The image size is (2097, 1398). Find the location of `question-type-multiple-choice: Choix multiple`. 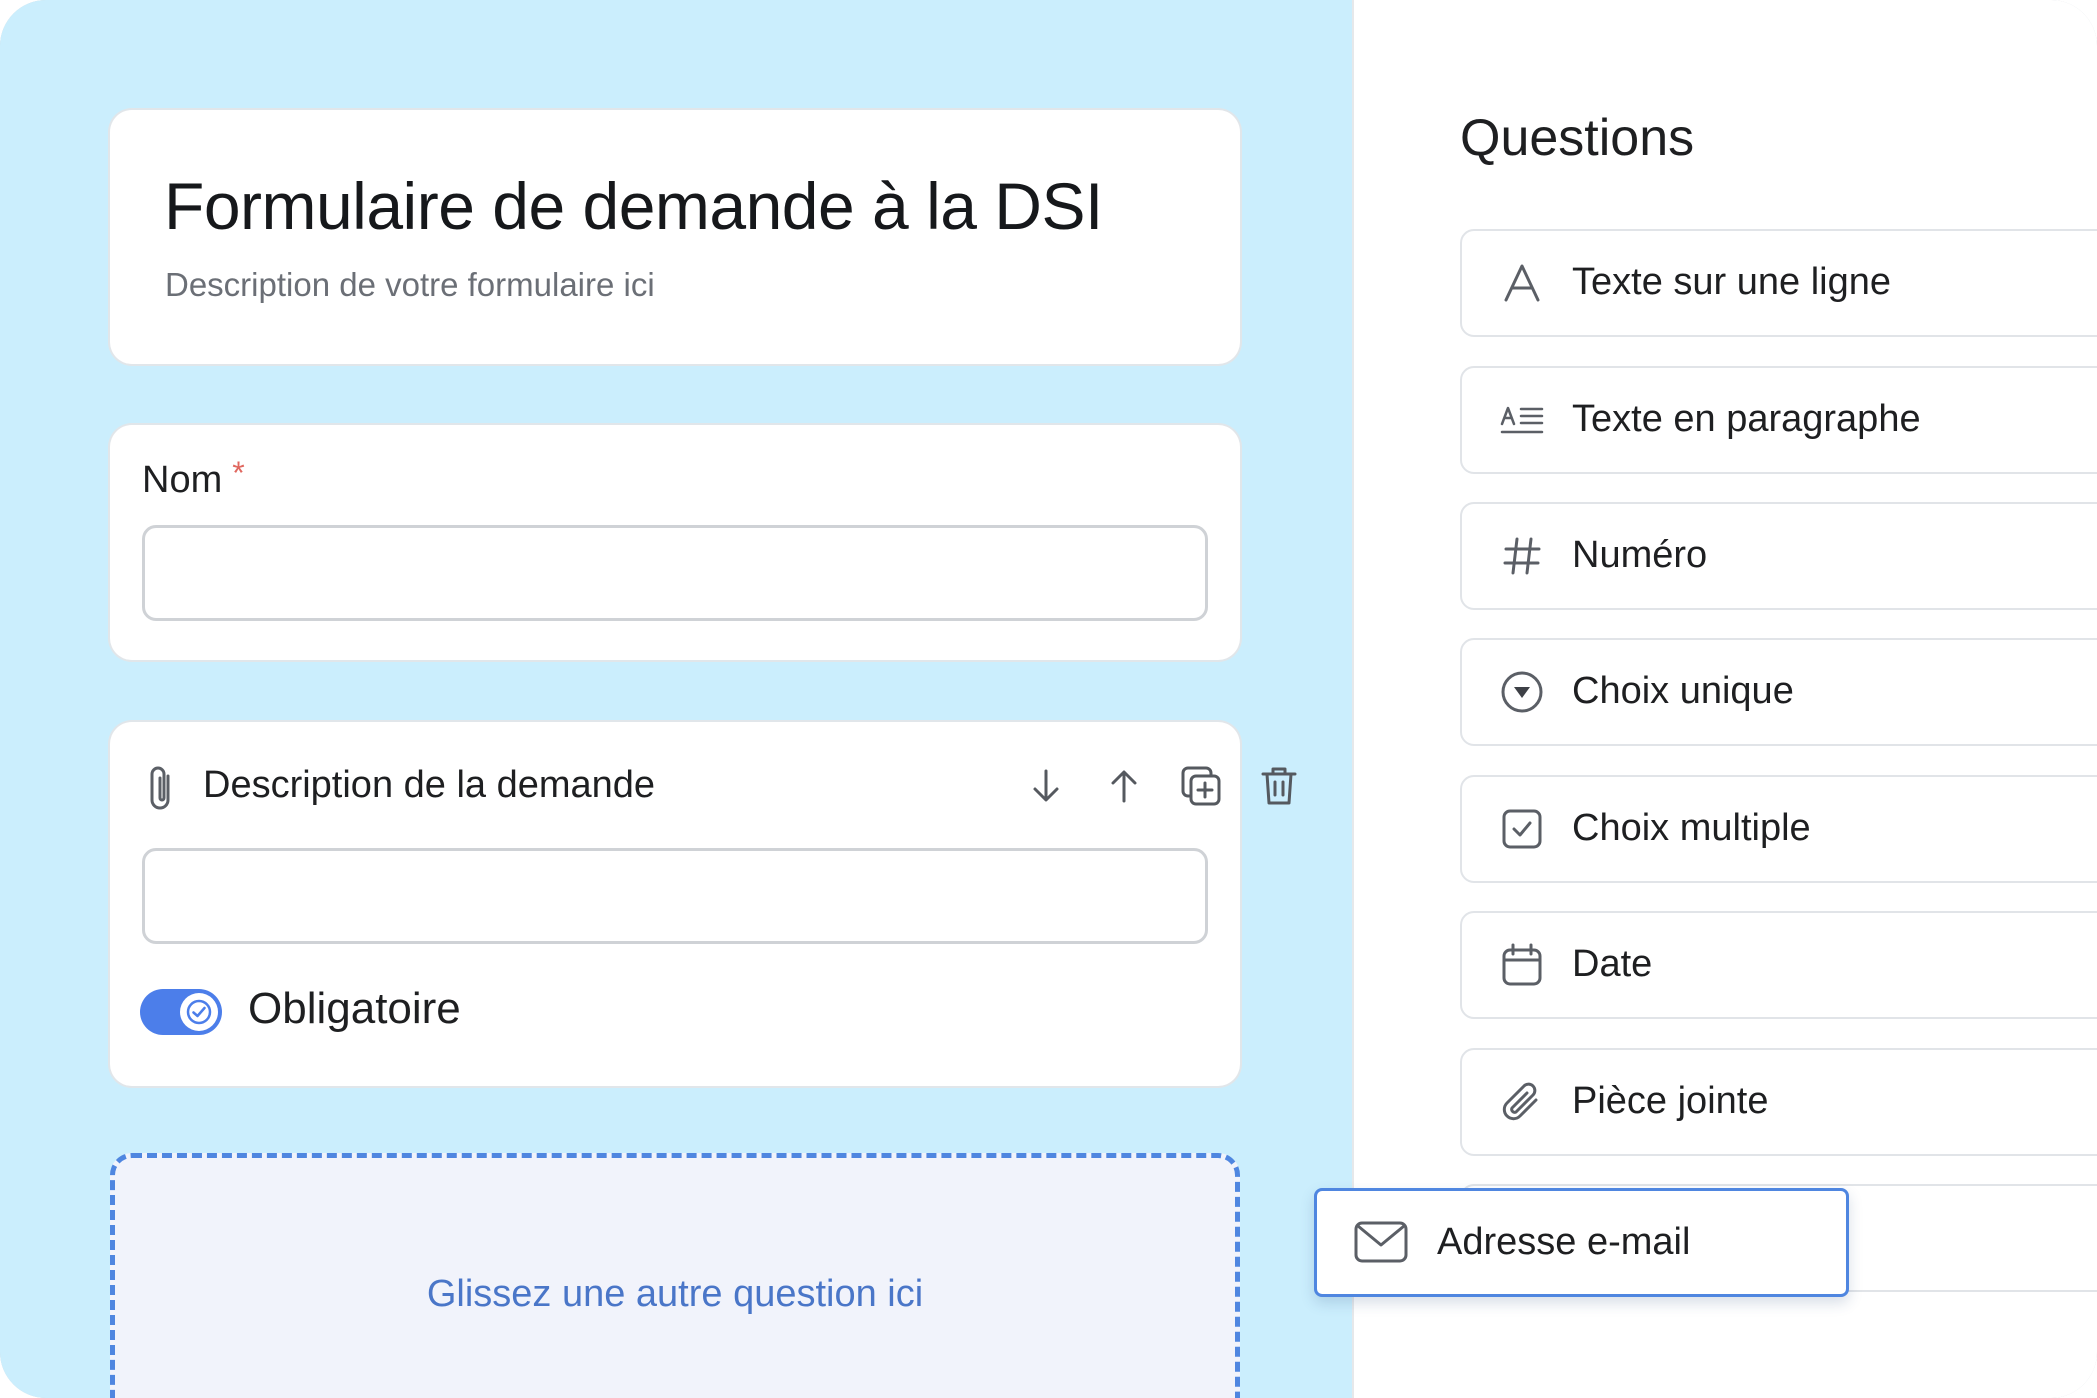

question-type-multiple-choice: Choix multiple is located at coordinates (1778, 829).